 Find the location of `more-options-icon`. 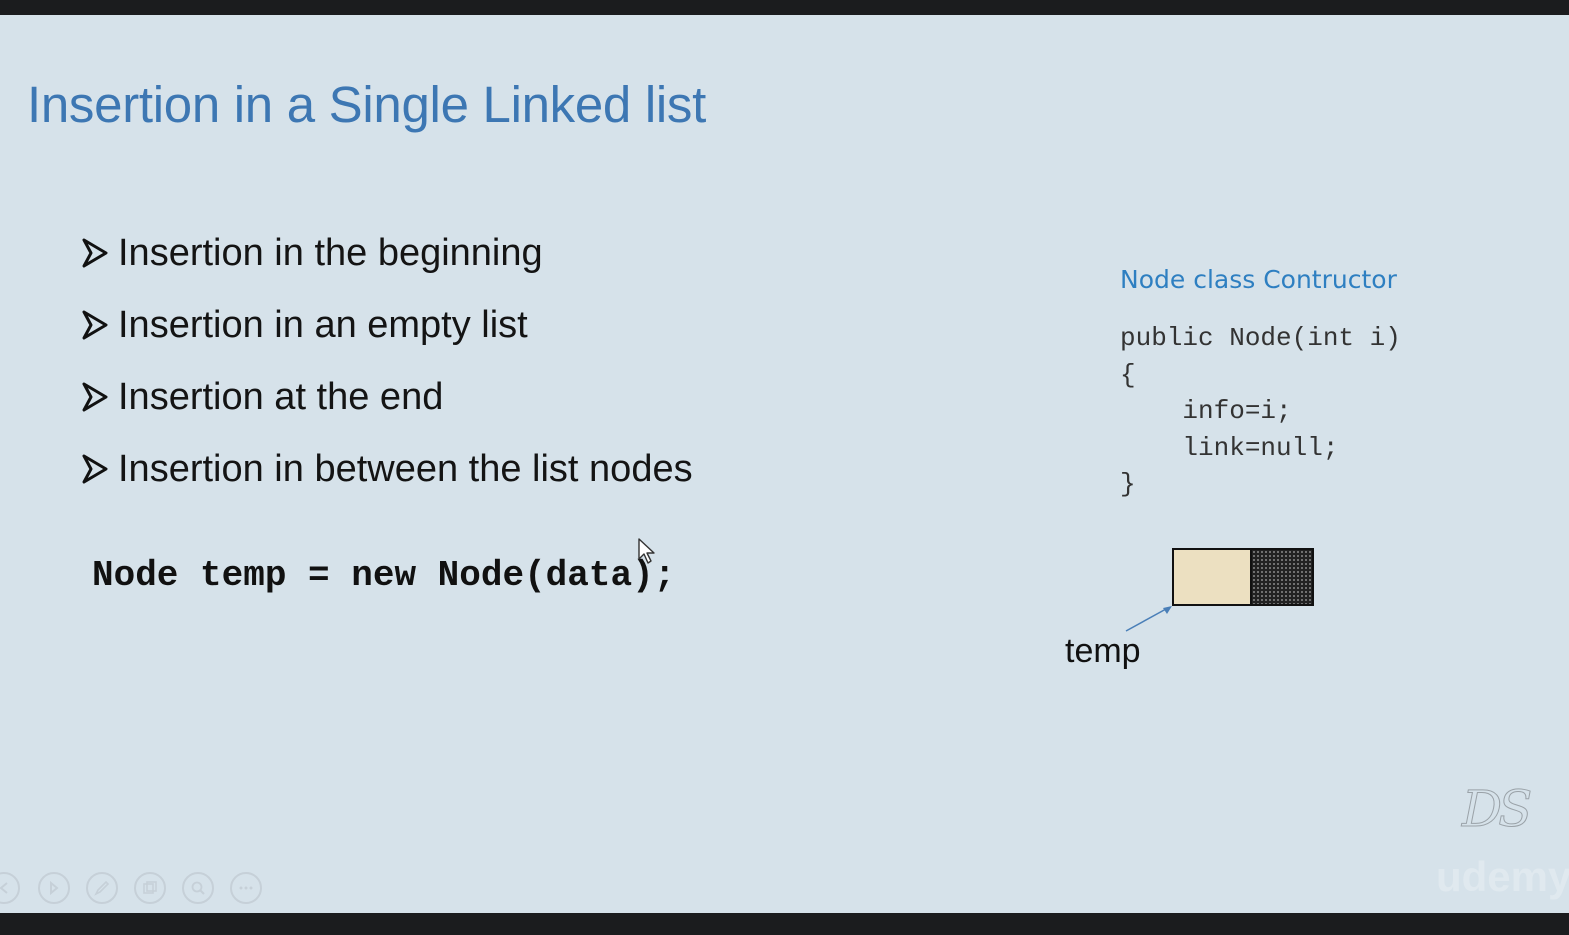

more-options-icon is located at coordinates (246, 888).